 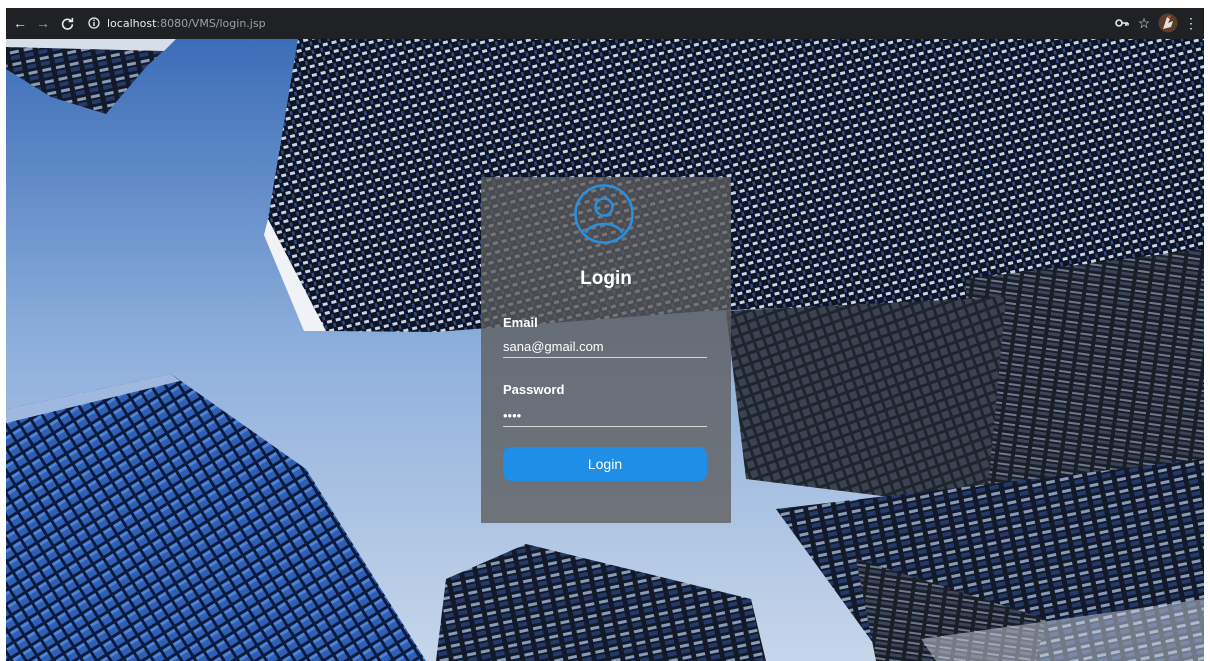 What do you see at coordinates (588, 23) in the screenshot?
I see `address-bar: localhost:8080/VMS/login.jsp` at bounding box center [588, 23].